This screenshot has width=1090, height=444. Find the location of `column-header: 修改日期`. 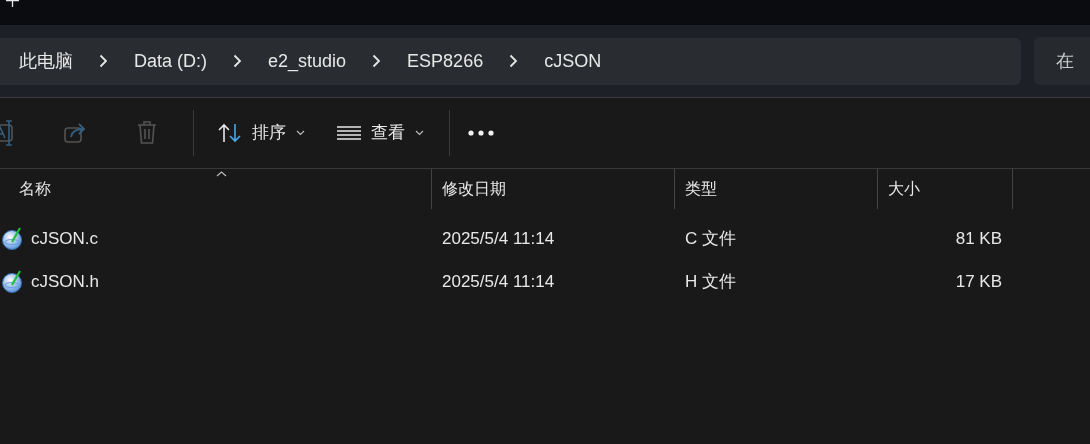

column-header: 修改日期 is located at coordinates (474, 189).